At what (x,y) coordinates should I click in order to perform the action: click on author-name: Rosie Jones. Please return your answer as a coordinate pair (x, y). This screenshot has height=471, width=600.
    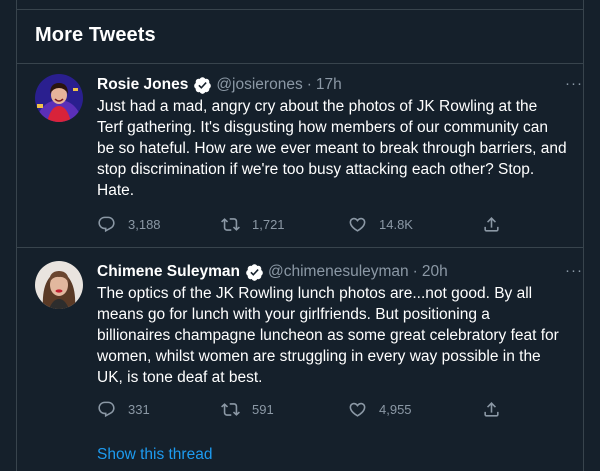
    Looking at the image, I should click on (142, 85).